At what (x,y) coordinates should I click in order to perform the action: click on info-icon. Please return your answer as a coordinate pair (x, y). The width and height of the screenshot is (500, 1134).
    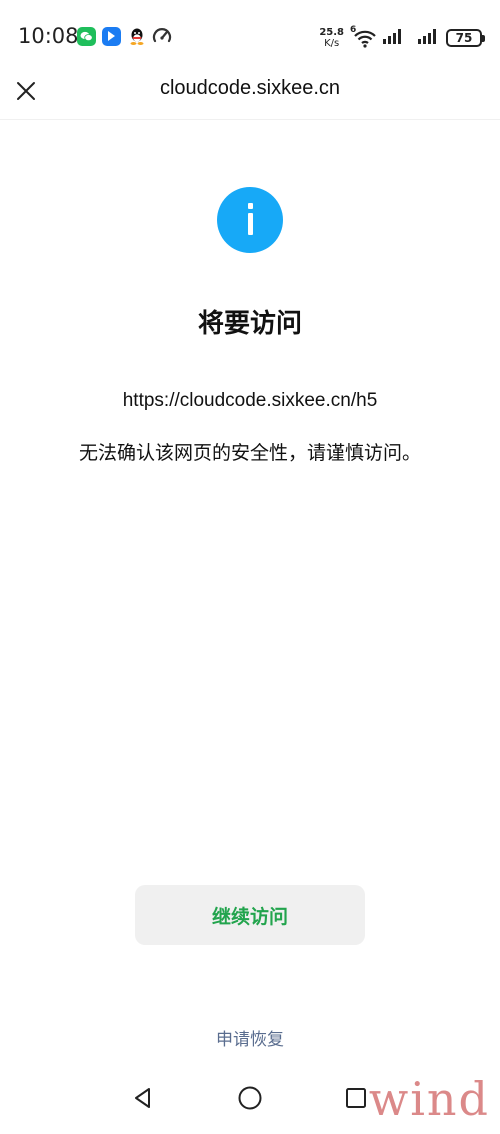
    Looking at the image, I should click on (250, 220).